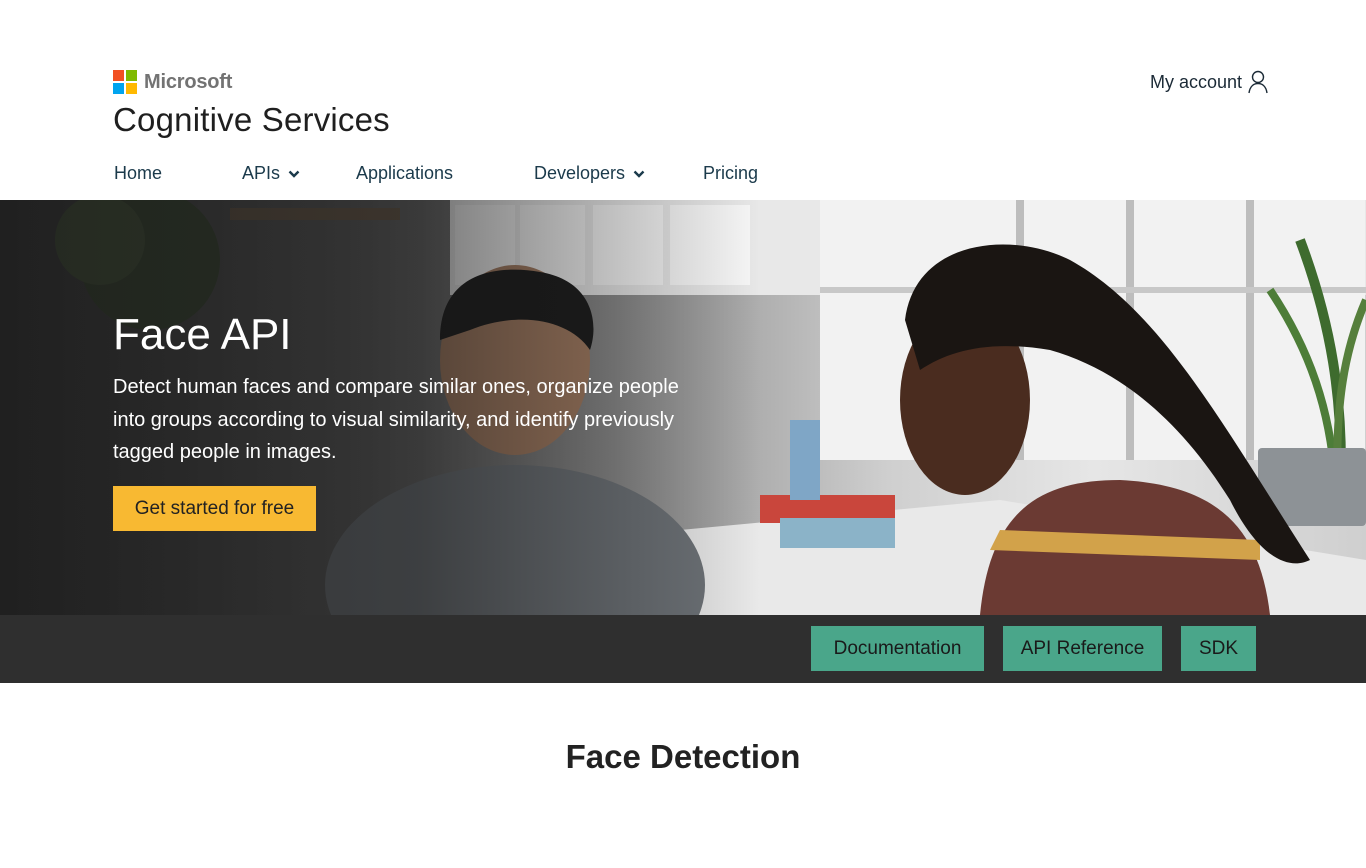 Image resolution: width=1366 pixels, height=868 pixels. I want to click on nav-label: Home, so click(138, 173).